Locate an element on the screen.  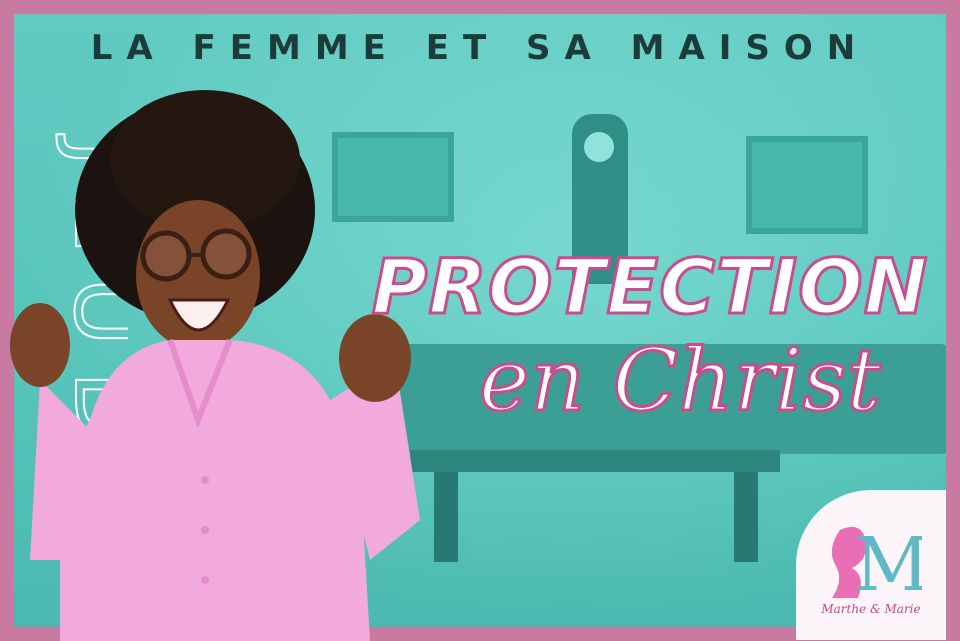
left-fist is located at coordinates (40, 345).